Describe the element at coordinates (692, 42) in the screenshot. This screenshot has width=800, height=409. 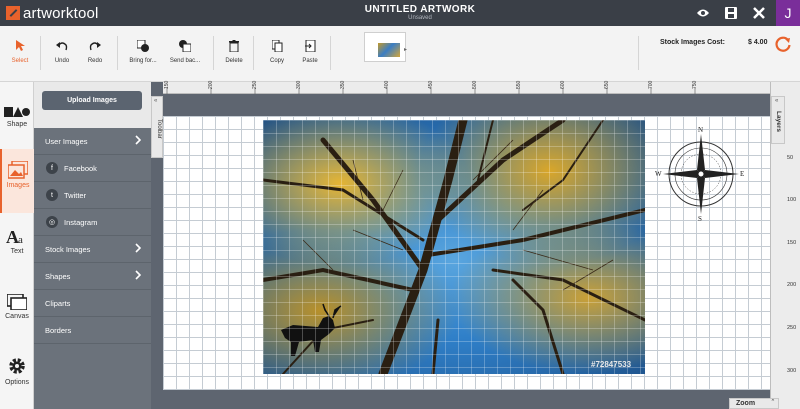
I see `stock-images-cost-label: Stock Images Cost:` at that location.